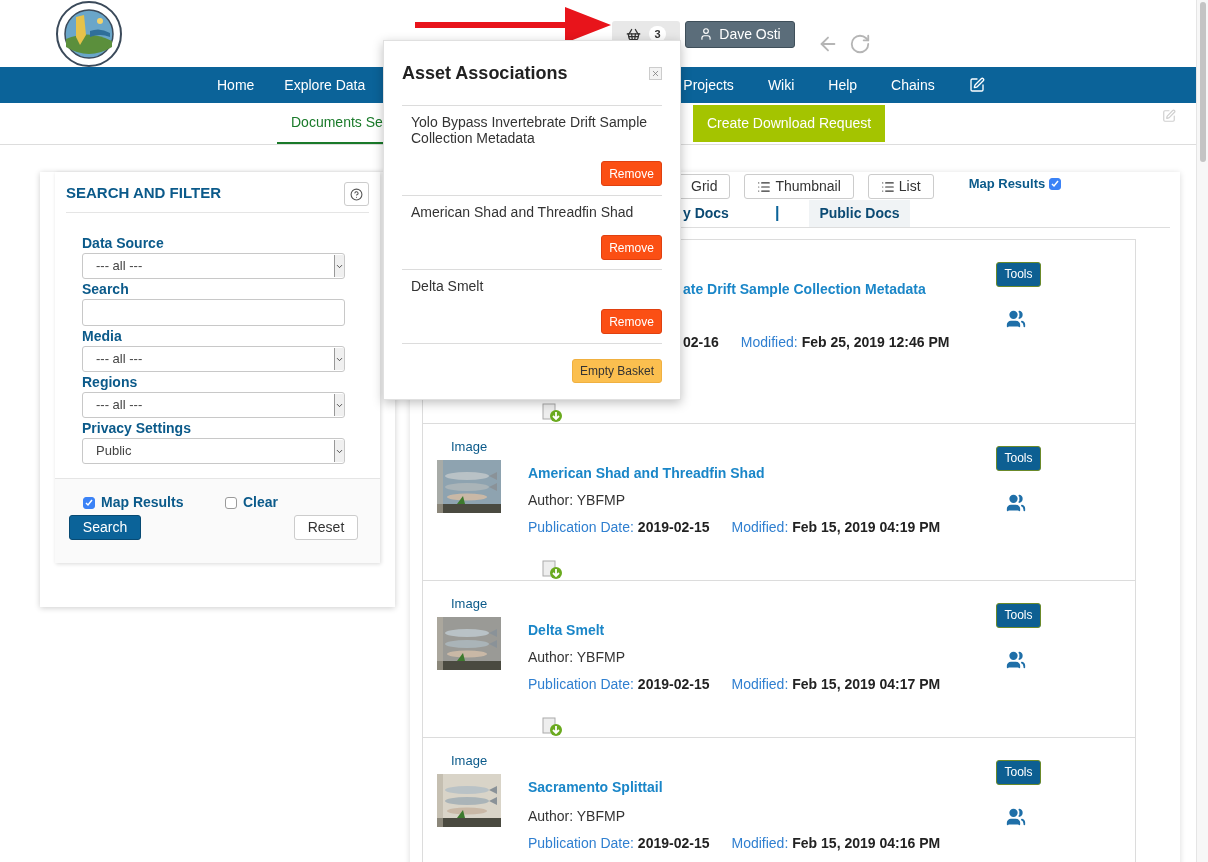 Image resolution: width=1208 pixels, height=862 pixels. What do you see at coordinates (781, 85) in the screenshot?
I see `nav-link: Wiki` at bounding box center [781, 85].